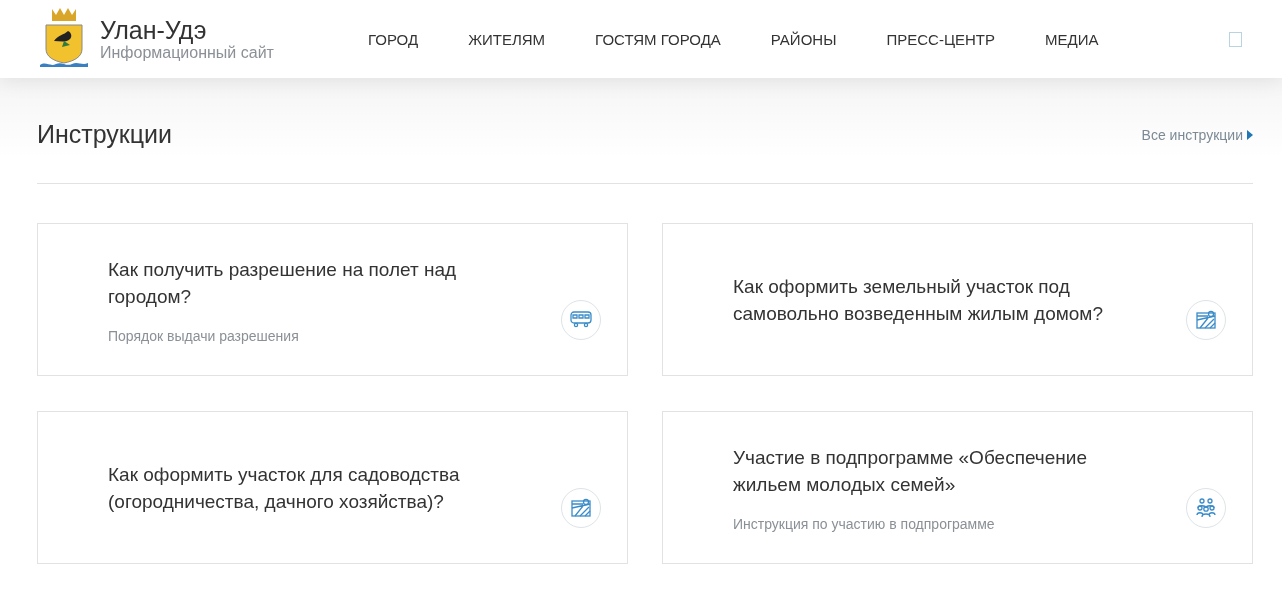 The width and height of the screenshot is (1282, 613). I want to click on card-title: Участие в подпрограмме «Обеспечение жильем молодых семей», so click(933, 470).